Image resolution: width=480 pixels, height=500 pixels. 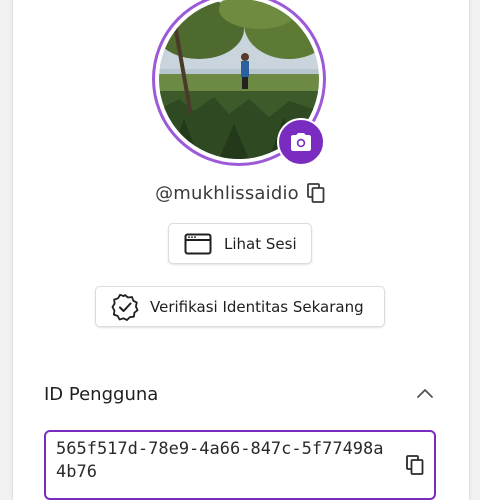 I want to click on username-row: @mukhlissaidio, so click(x=240, y=193).